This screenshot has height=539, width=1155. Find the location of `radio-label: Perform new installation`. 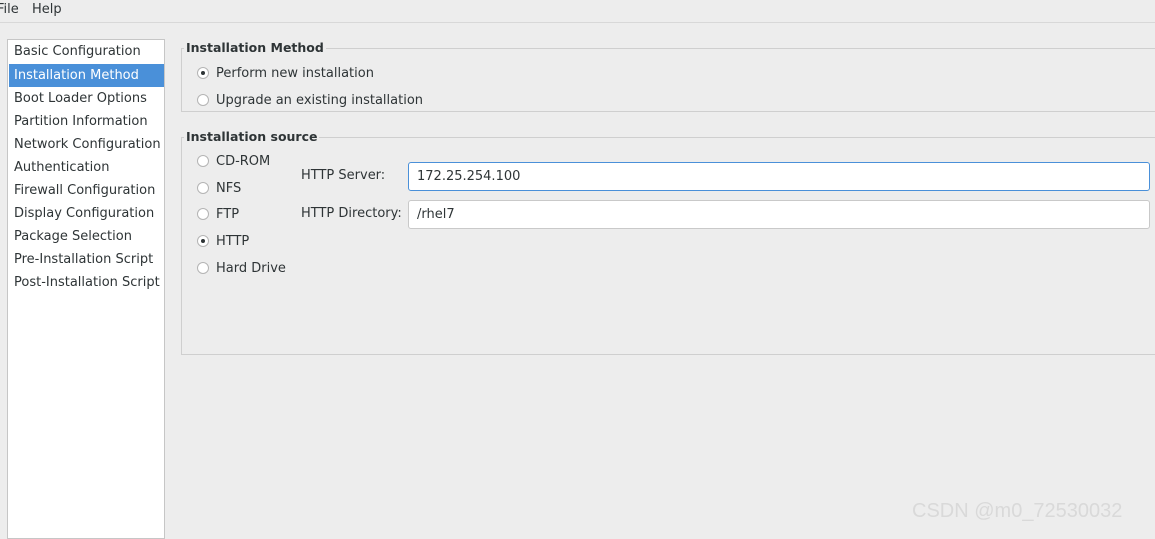

radio-label: Perform new installation is located at coordinates (295, 73).